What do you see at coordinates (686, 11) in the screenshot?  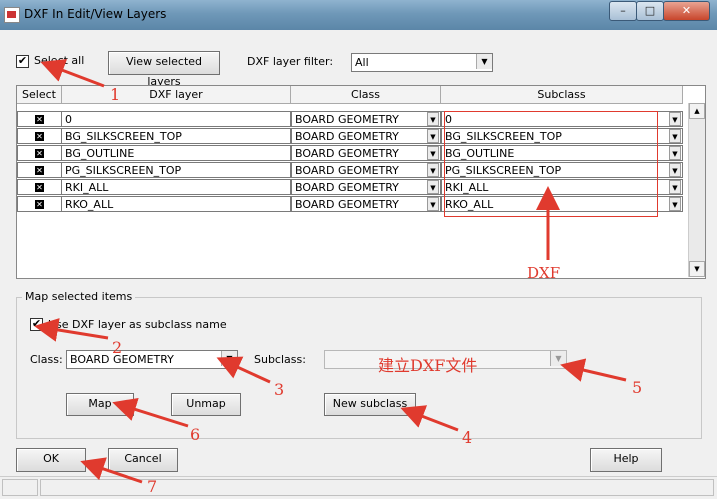 I see `close-icon: ✕` at bounding box center [686, 11].